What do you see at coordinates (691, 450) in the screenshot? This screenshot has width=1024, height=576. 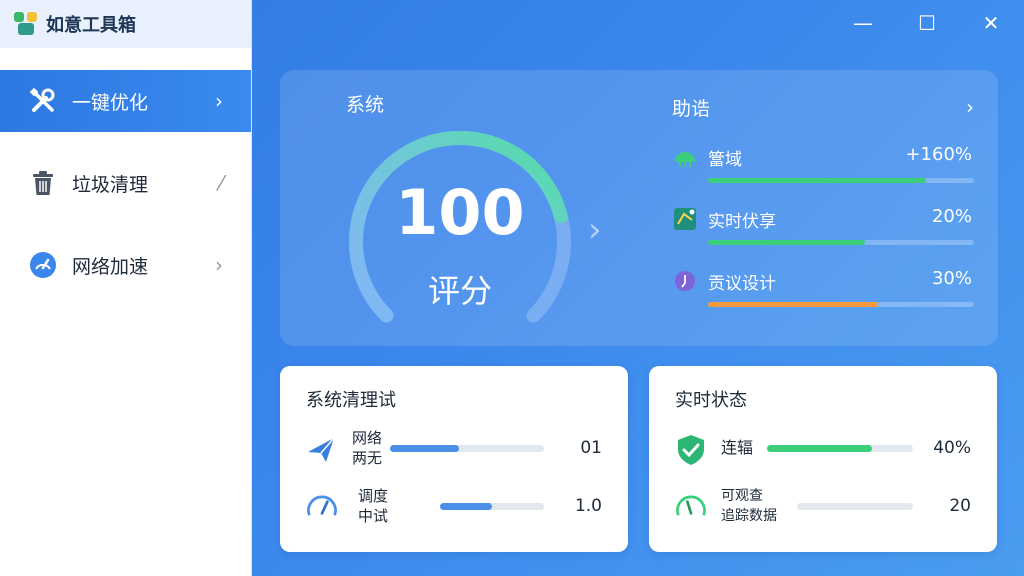 I see `shield-check-icon` at bounding box center [691, 450].